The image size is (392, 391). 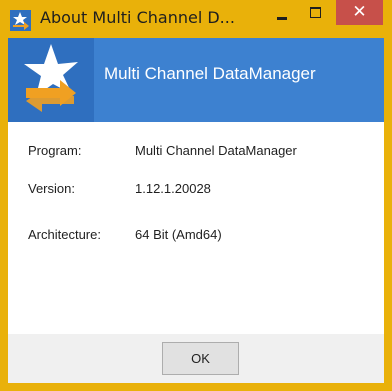 I want to click on program-label: Program:, so click(x=55, y=150).